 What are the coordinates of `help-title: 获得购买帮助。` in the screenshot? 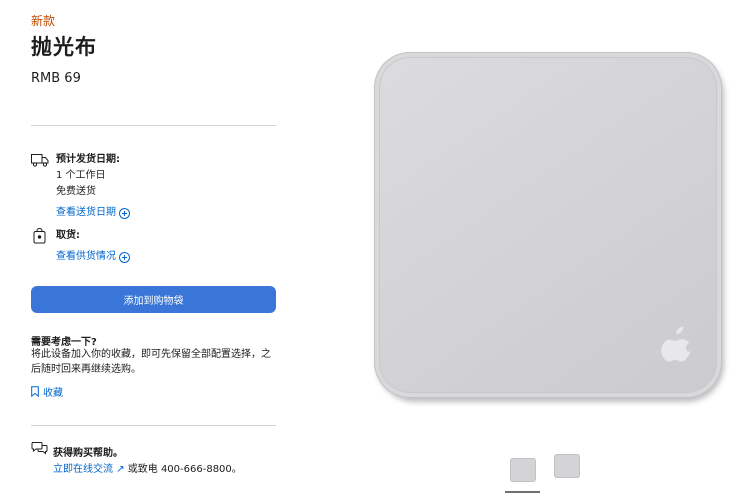 It's located at (88, 453).